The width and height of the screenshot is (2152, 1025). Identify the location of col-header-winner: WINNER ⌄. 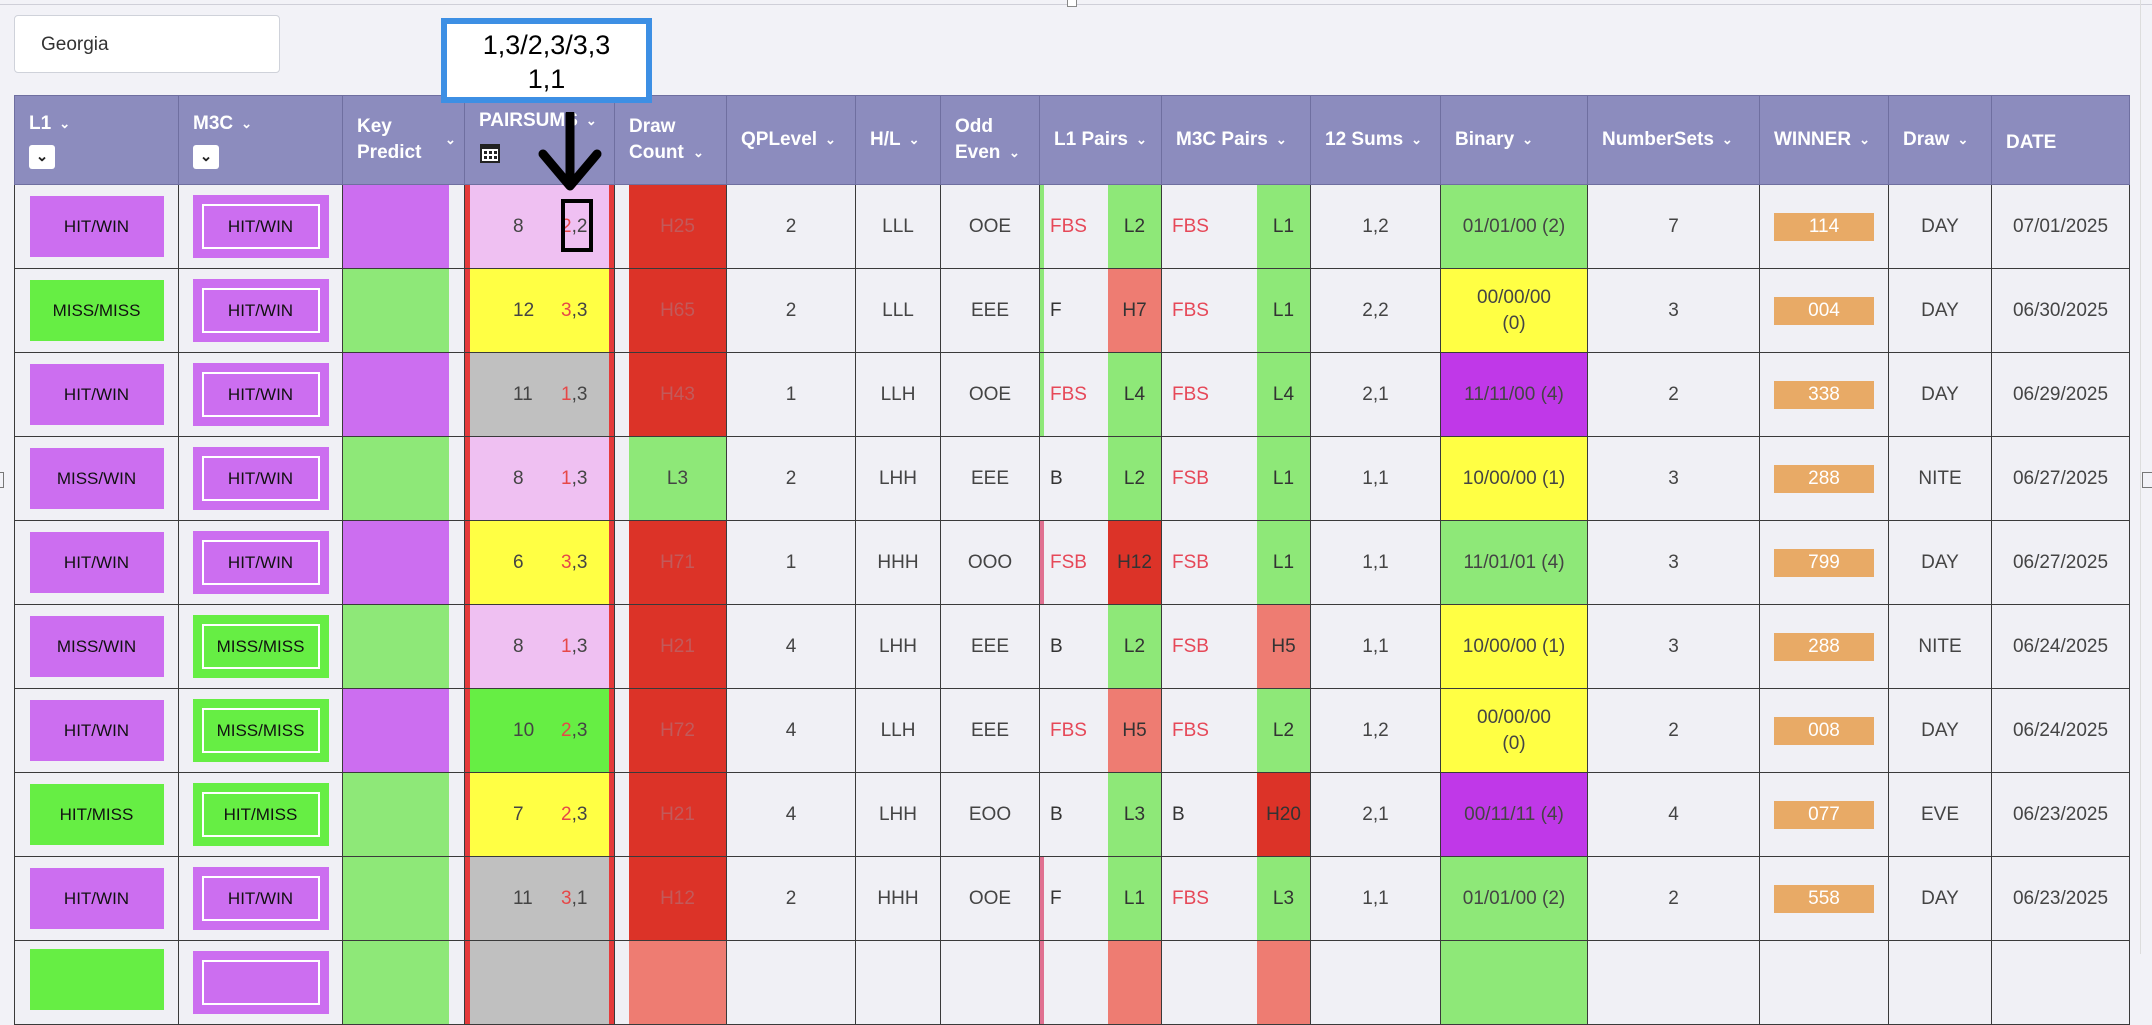
(1824, 140).